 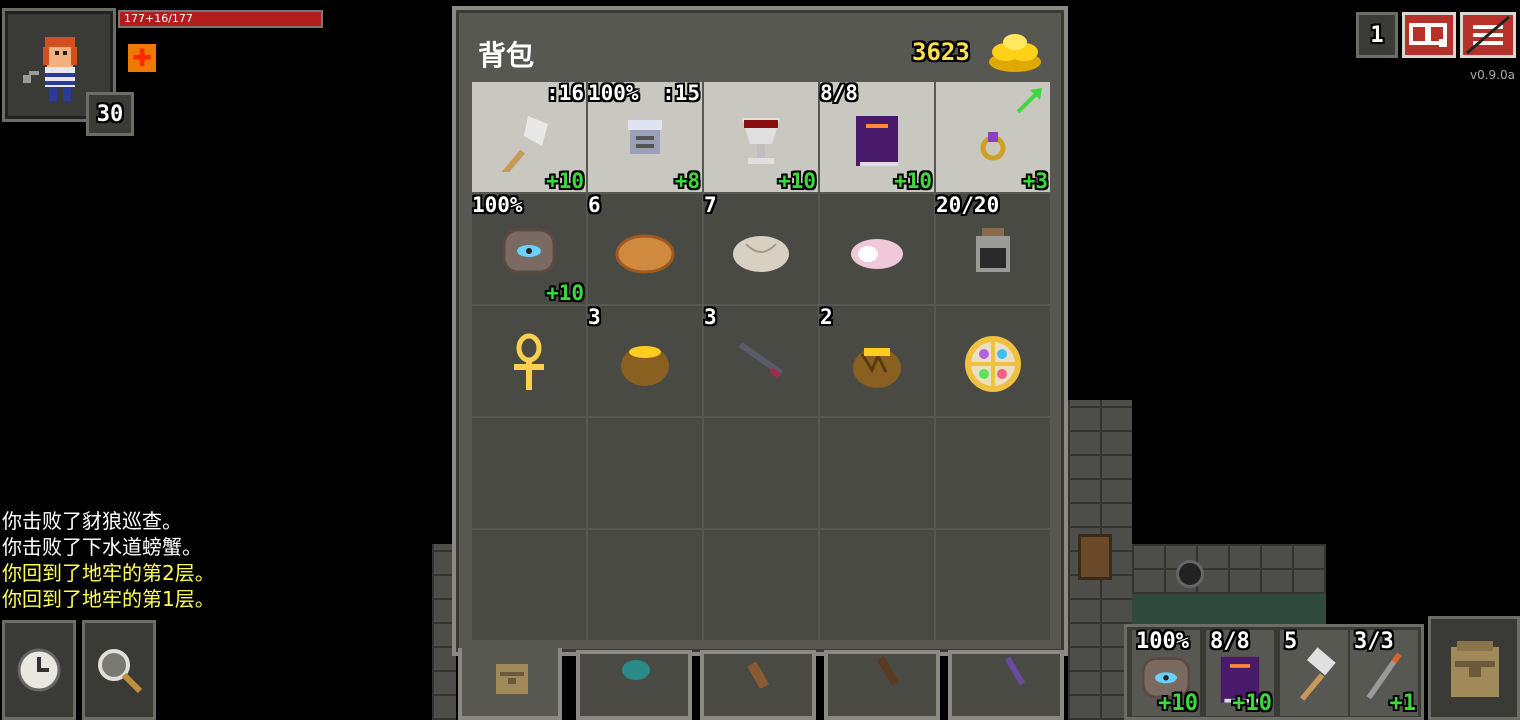 What do you see at coordinates (1384, 673) in the screenshot?
I see `quickslot: 3/3 +1` at bounding box center [1384, 673].